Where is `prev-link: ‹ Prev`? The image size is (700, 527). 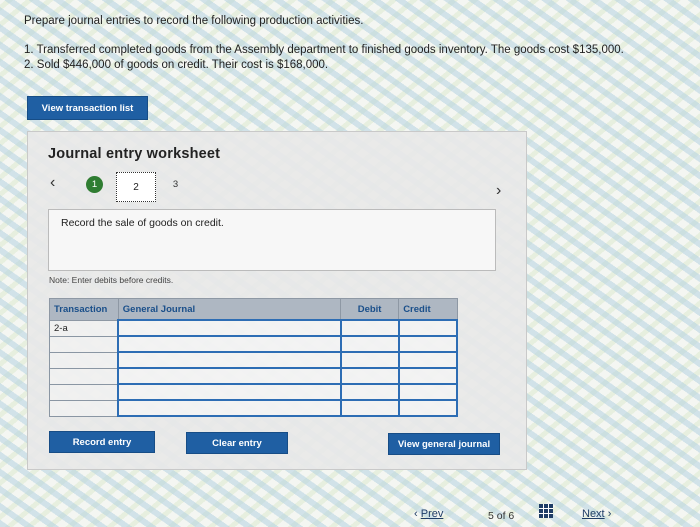
prev-link: ‹ Prev is located at coordinates (428, 514).